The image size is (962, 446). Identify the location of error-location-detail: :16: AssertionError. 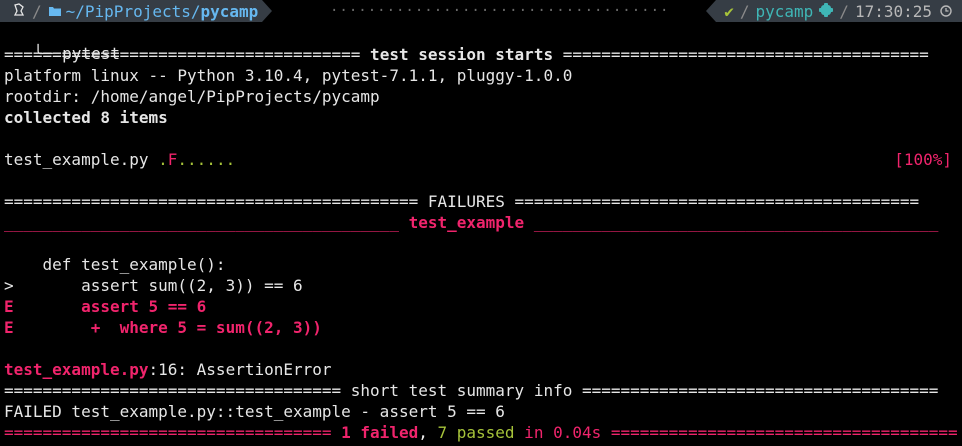
(240, 369).